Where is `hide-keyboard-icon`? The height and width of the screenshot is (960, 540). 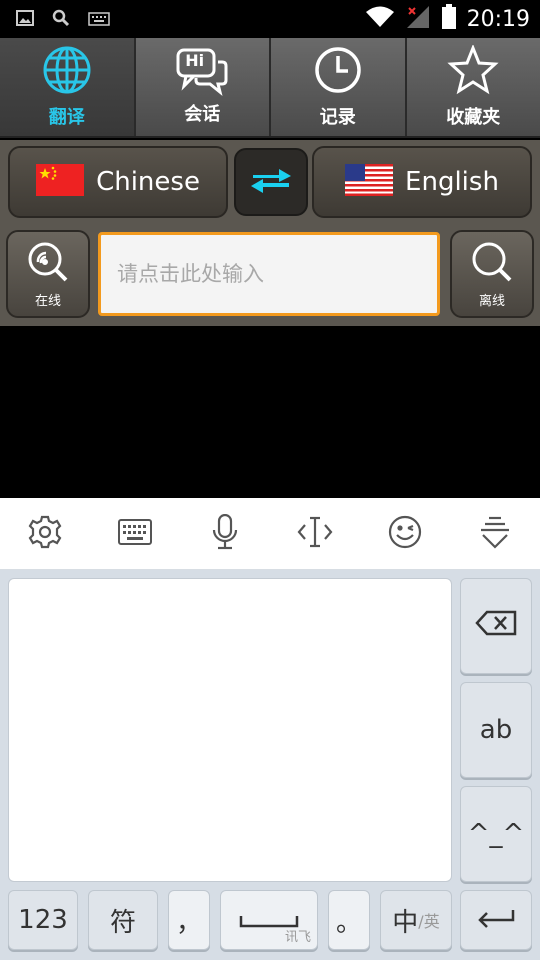 hide-keyboard-icon is located at coordinates (495, 534).